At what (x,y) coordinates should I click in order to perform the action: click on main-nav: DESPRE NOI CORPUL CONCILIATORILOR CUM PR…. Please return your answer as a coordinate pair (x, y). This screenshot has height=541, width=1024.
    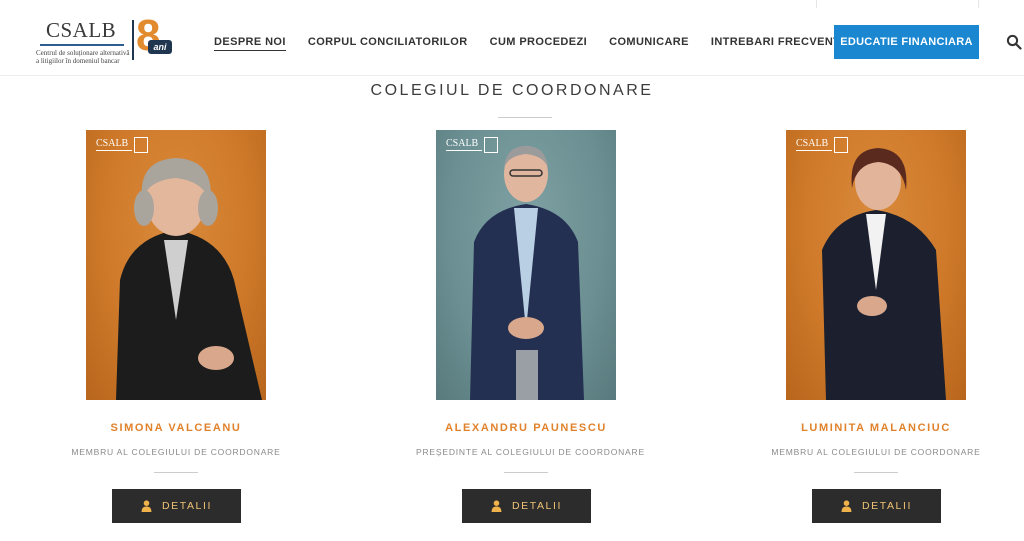
    Looking at the image, I should click on (542, 43).